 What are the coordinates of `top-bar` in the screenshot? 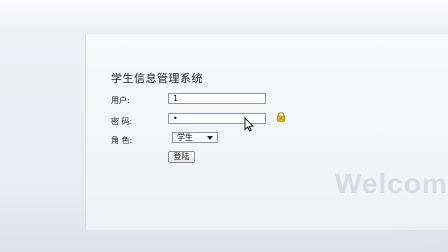 It's located at (224, 17).